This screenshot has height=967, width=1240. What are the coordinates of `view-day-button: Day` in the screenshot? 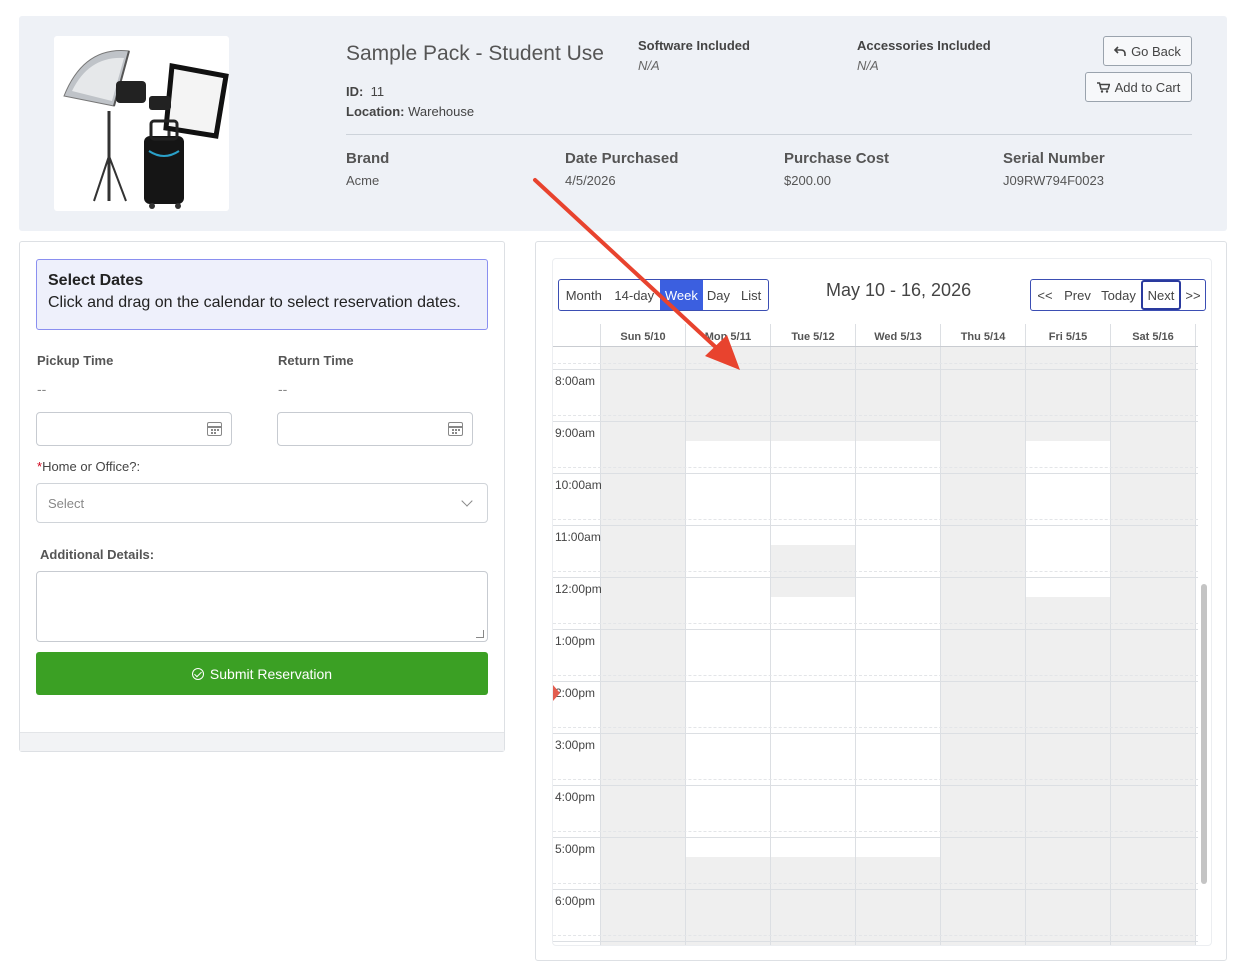 It's located at (719, 295).